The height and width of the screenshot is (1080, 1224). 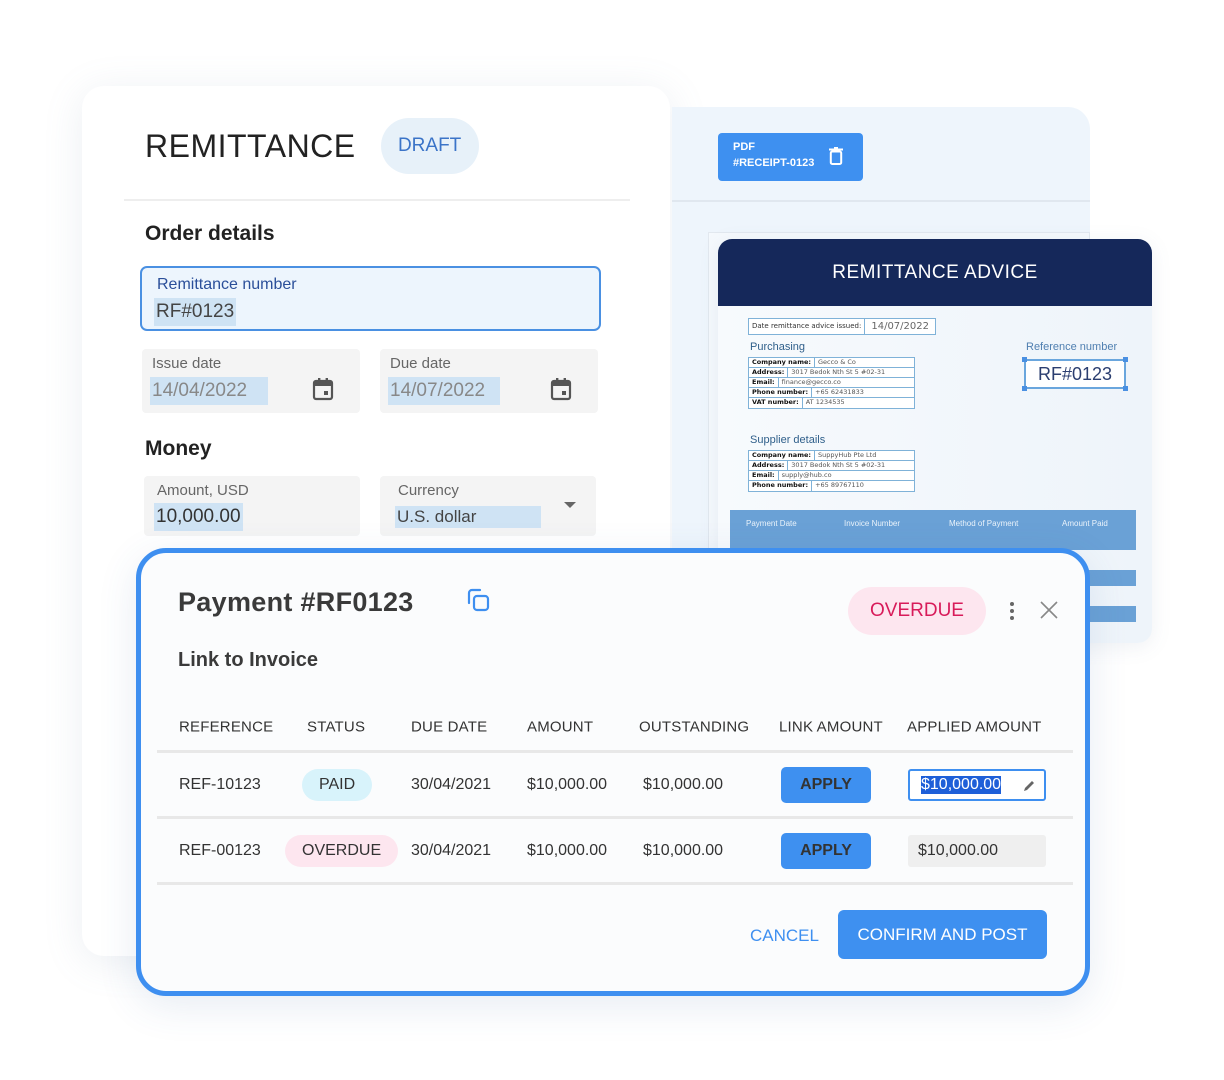 What do you see at coordinates (250, 145) in the screenshot?
I see `page-title: REMITTANCE` at bounding box center [250, 145].